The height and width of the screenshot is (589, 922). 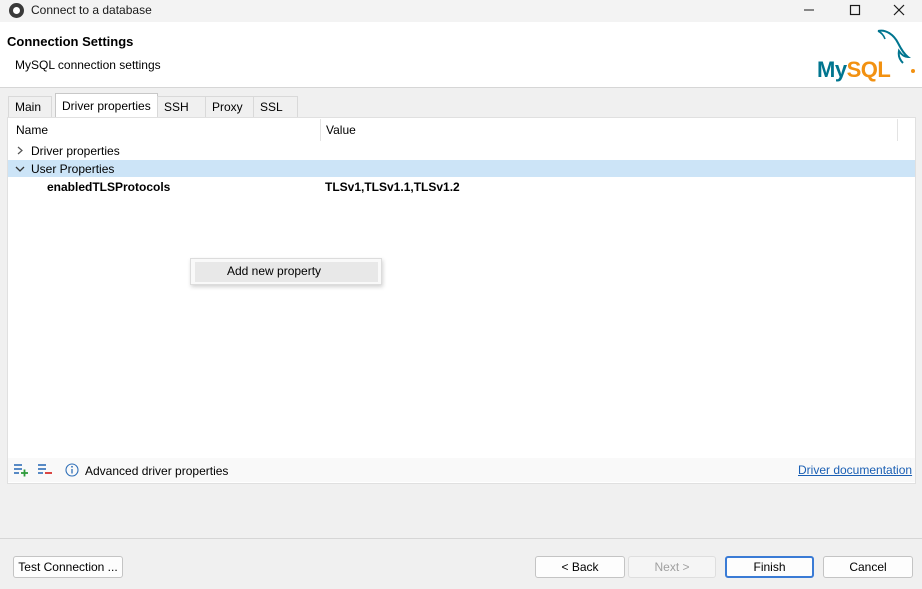 I want to click on chevron-right-icon, so click(x=20, y=150).